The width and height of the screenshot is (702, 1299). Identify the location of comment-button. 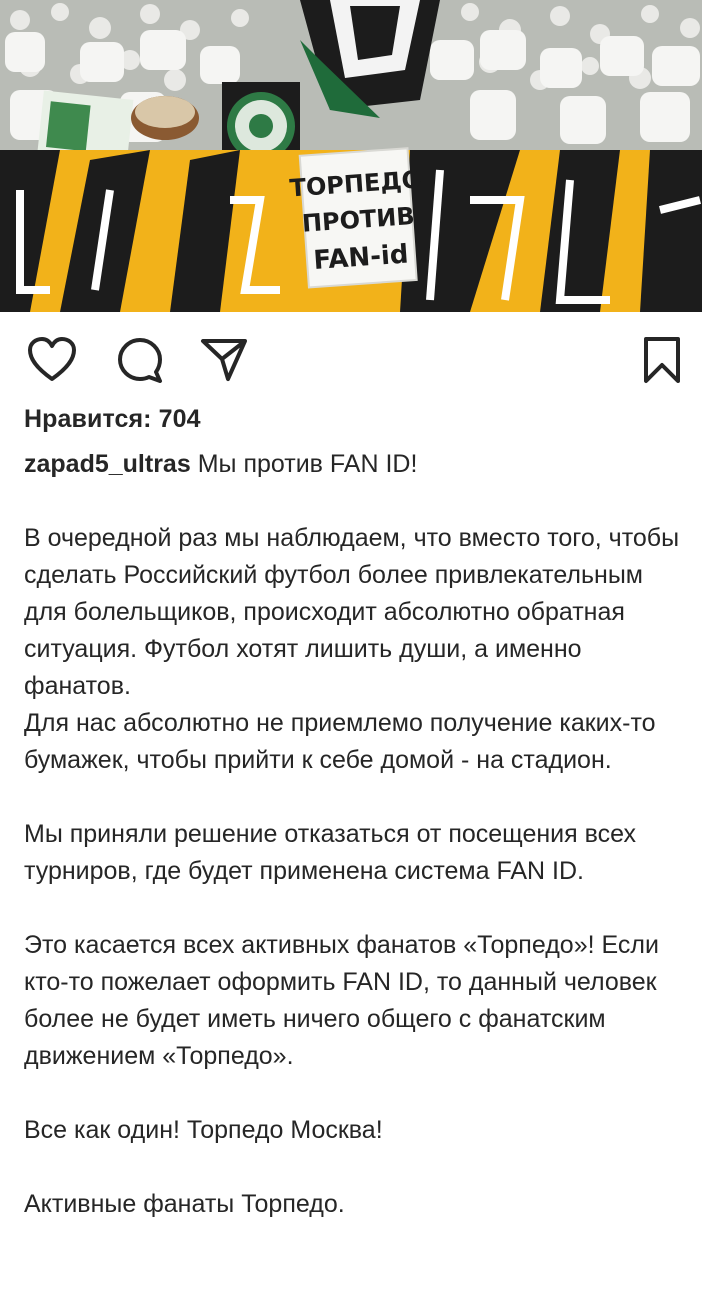
(140, 360).